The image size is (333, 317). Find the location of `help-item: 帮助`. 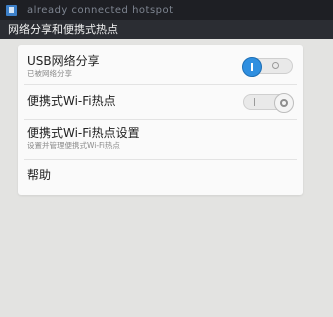

help-item: 帮助 is located at coordinates (160, 175).